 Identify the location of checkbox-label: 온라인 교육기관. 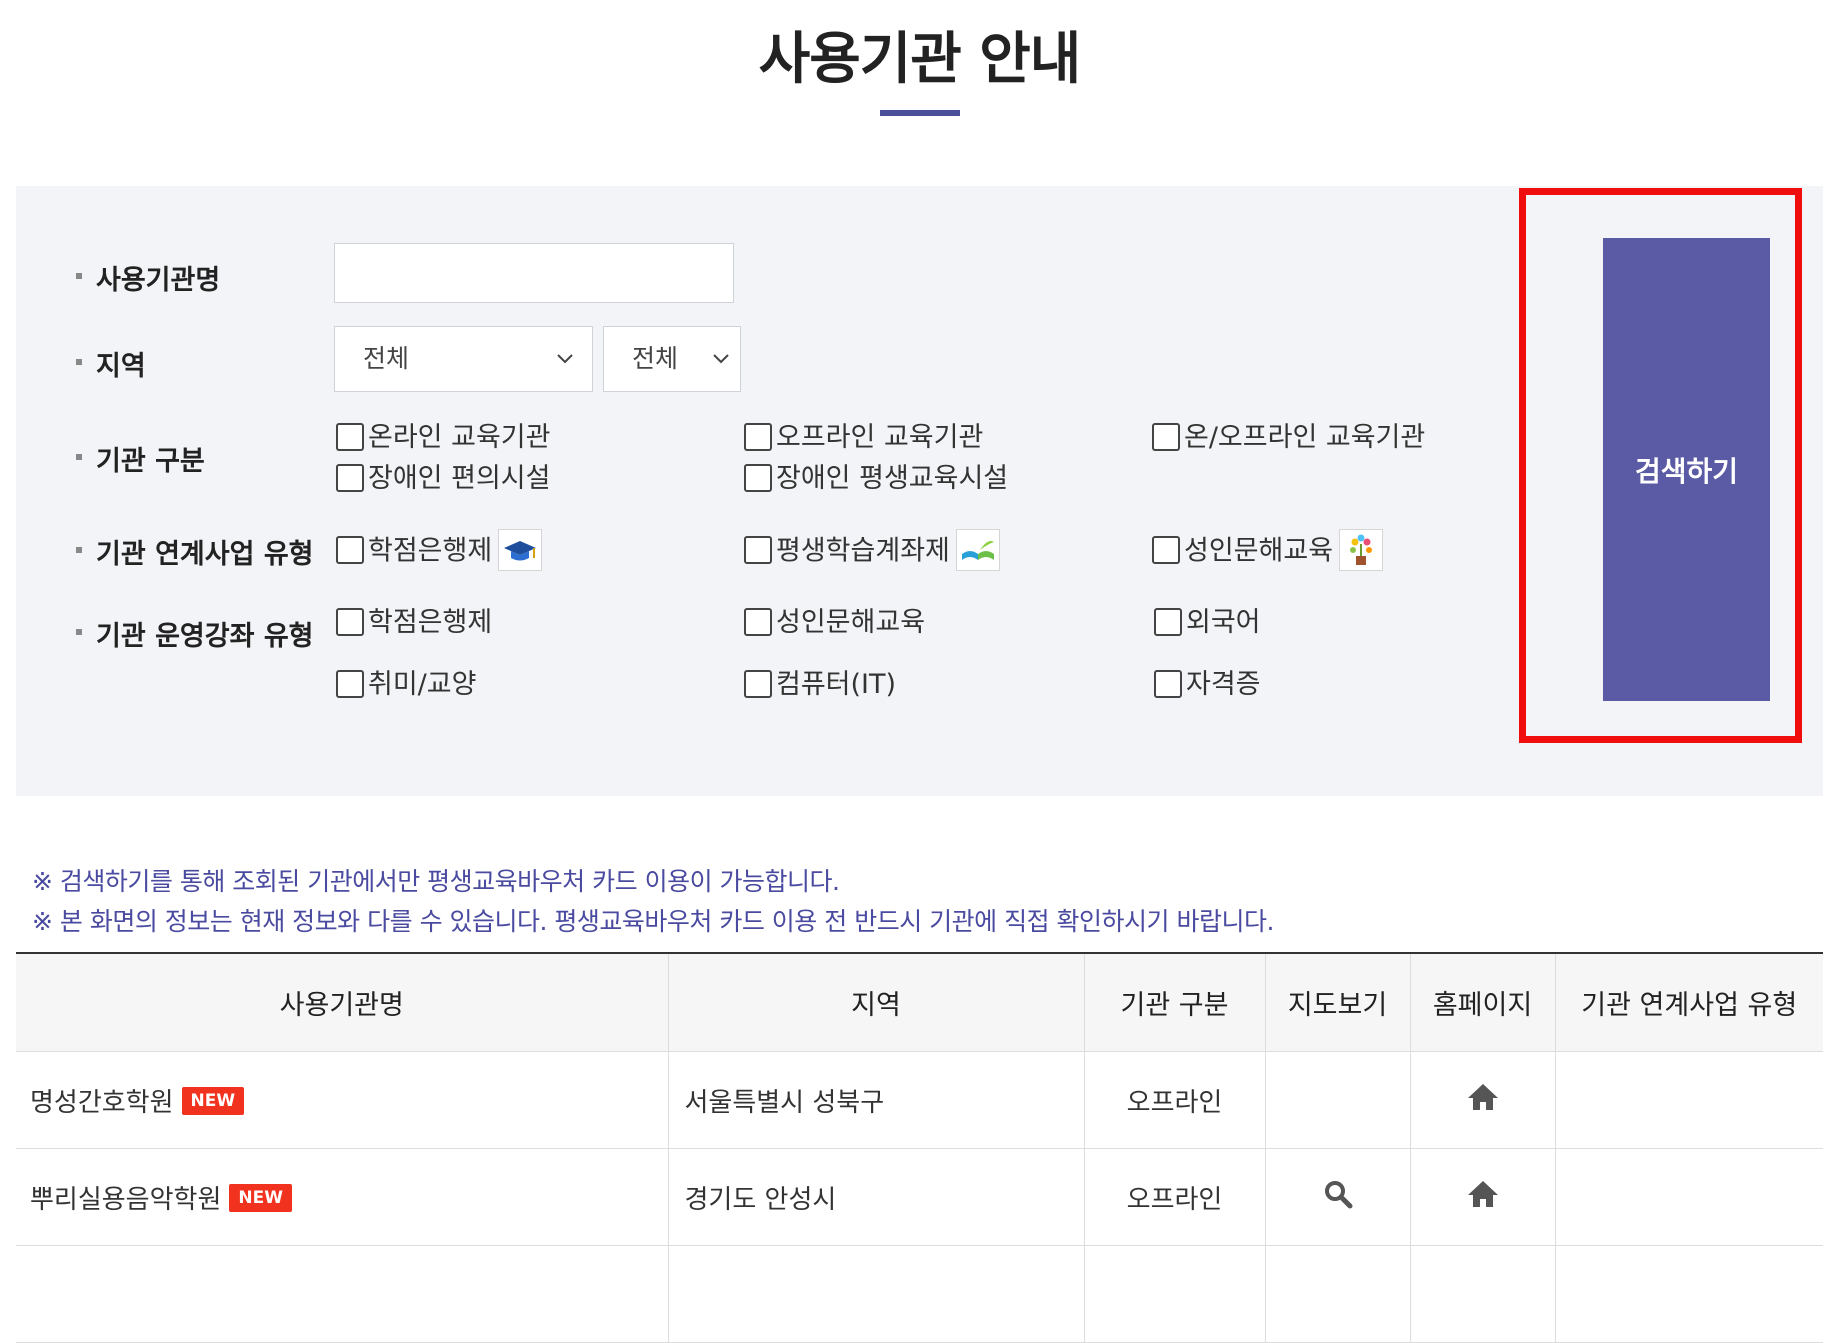
(459, 437).